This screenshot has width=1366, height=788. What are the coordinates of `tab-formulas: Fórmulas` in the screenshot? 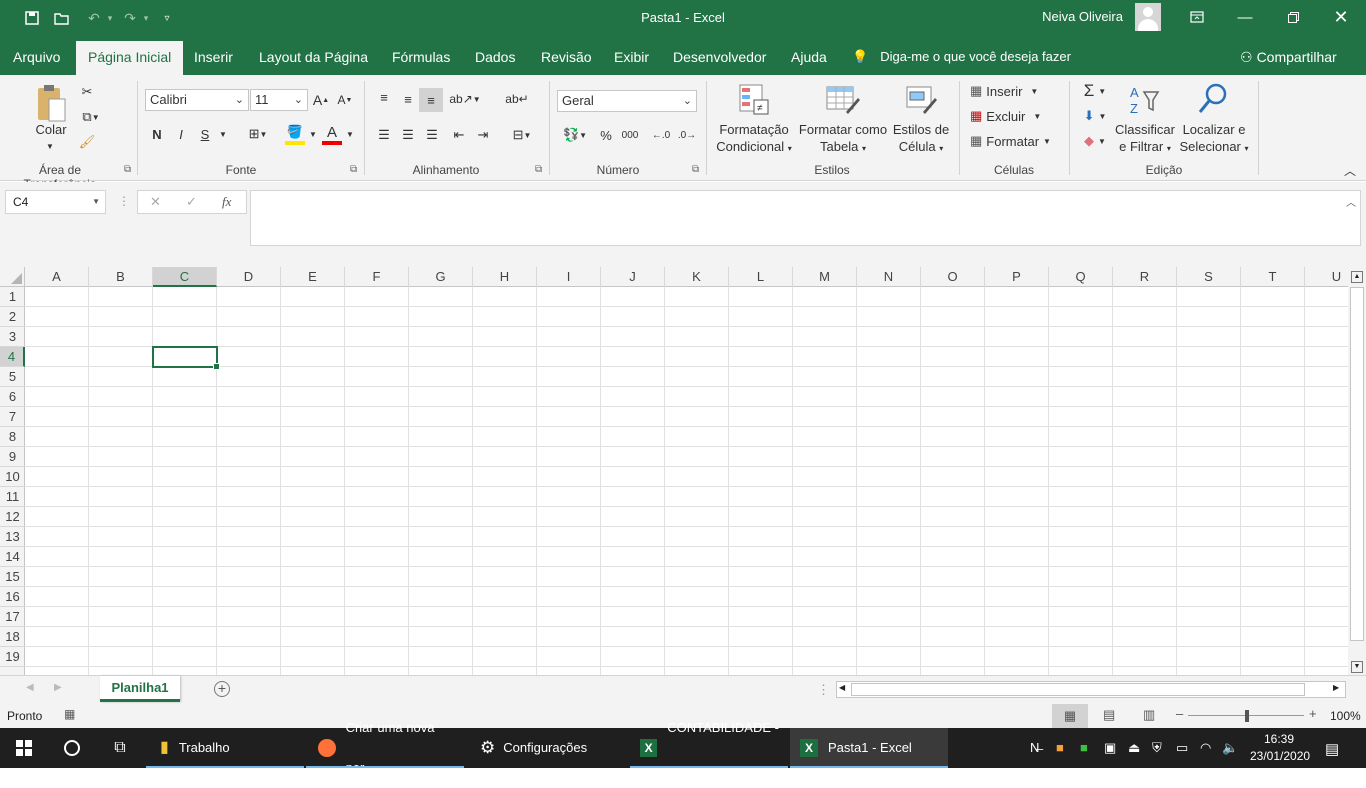 It's located at (421, 58).